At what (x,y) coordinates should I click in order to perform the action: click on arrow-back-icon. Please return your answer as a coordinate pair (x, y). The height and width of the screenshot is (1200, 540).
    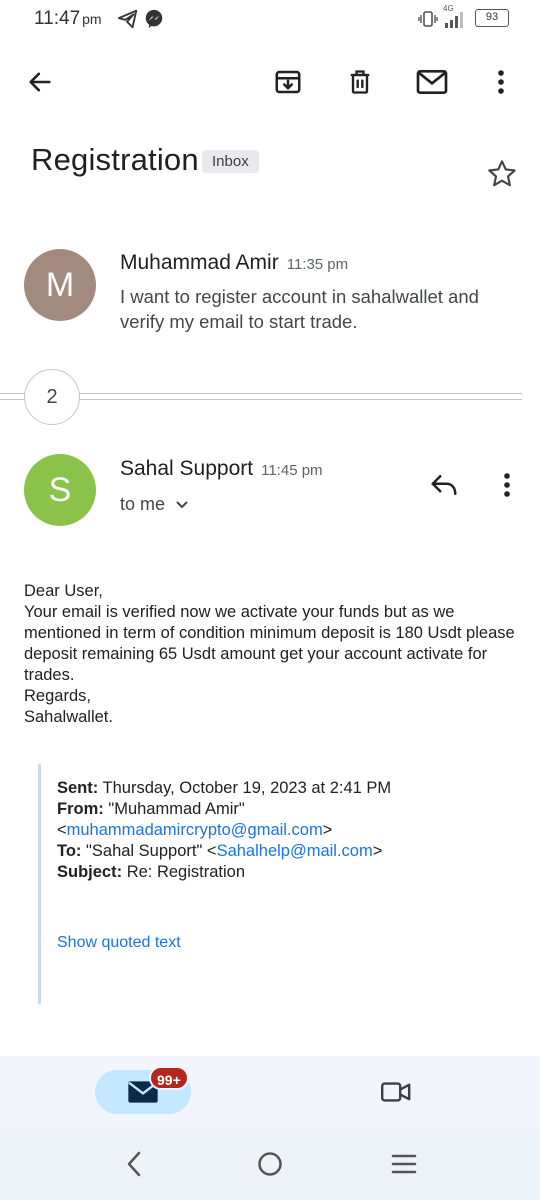
    Looking at the image, I should click on (40, 82).